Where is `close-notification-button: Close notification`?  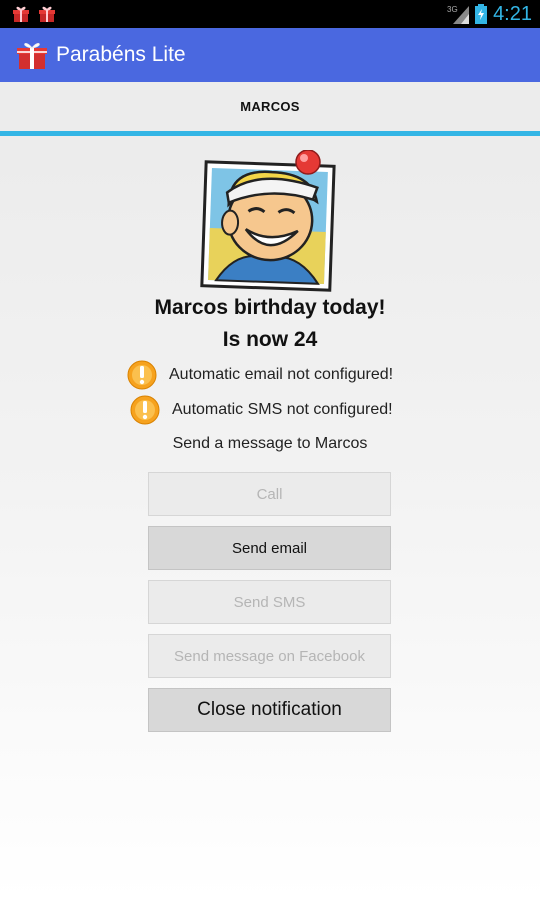 close-notification-button: Close notification is located at coordinates (269, 710).